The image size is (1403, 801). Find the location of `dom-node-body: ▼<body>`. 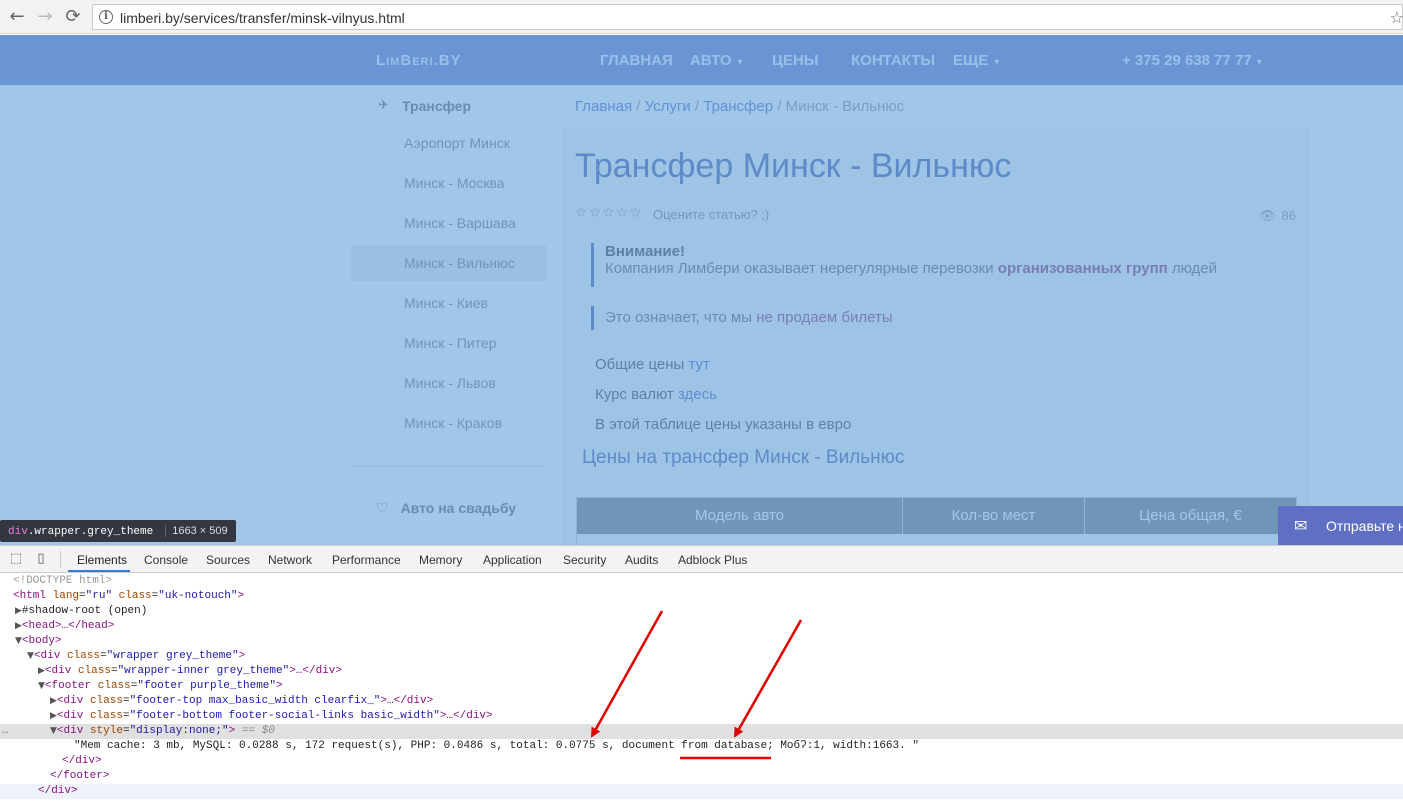

dom-node-body: ▼<body> is located at coordinates (701, 641).